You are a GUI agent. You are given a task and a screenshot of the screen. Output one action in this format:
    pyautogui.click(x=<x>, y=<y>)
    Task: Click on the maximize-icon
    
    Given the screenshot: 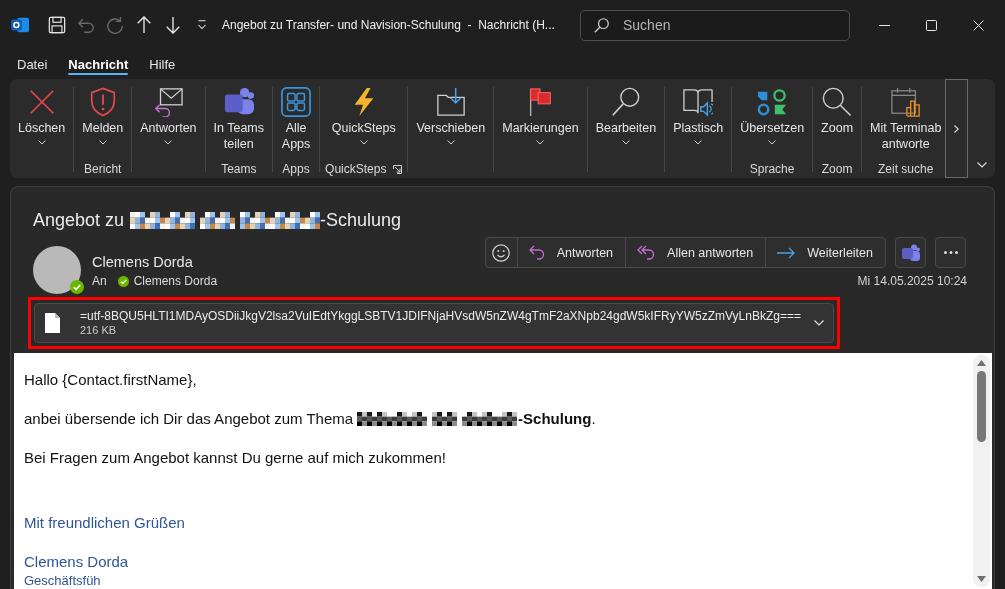 What is the action you would take?
    pyautogui.click(x=931, y=25)
    